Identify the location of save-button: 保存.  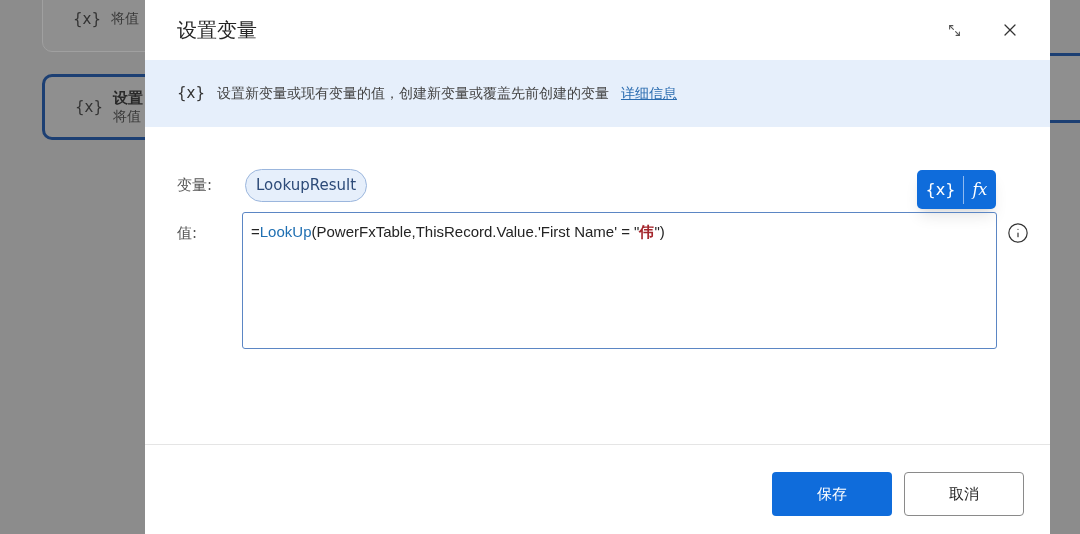
(832, 494).